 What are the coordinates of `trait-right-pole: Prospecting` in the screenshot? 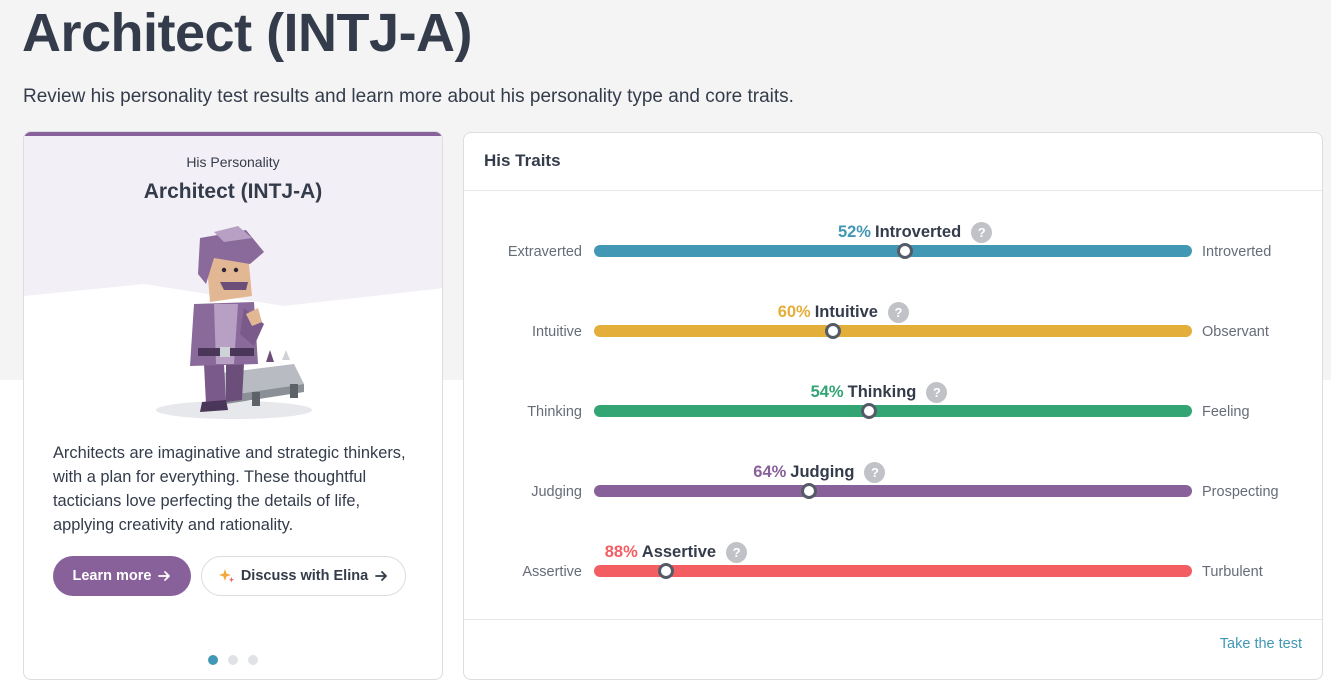 It's located at (1240, 492).